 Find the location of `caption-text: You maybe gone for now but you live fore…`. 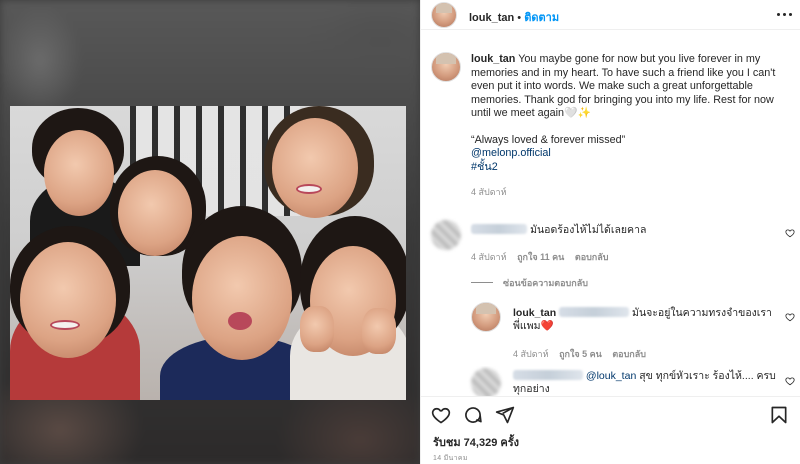

caption-text: You maybe gone for now but you live fore… is located at coordinates (623, 86).